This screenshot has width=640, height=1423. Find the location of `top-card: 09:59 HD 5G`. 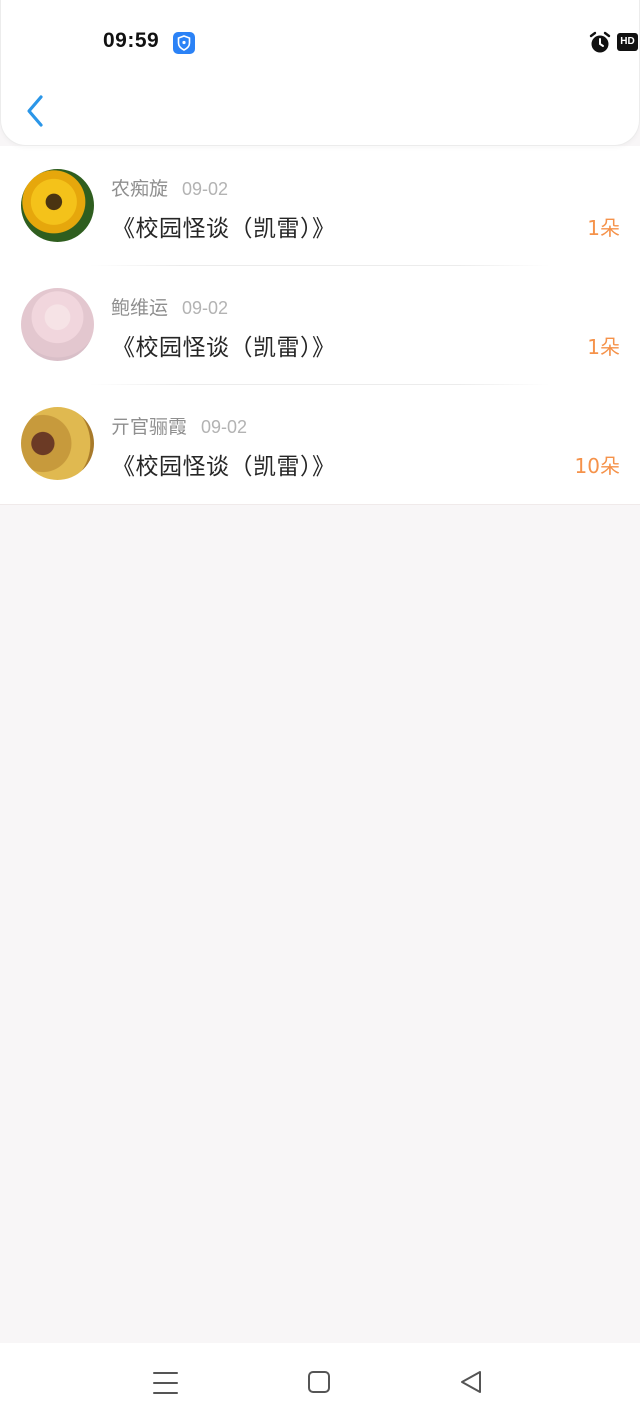

top-card: 09:59 HD 5G is located at coordinates (320, 73).